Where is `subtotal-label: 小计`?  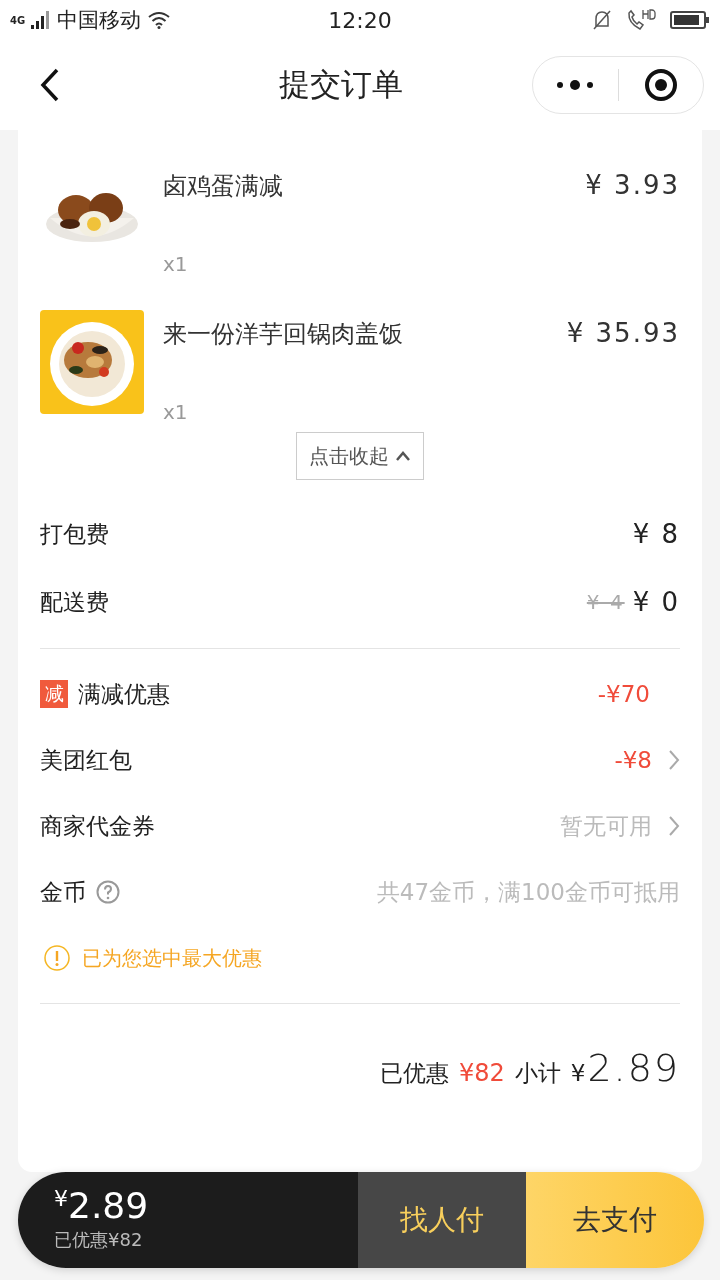 subtotal-label: 小计 is located at coordinates (537, 1073).